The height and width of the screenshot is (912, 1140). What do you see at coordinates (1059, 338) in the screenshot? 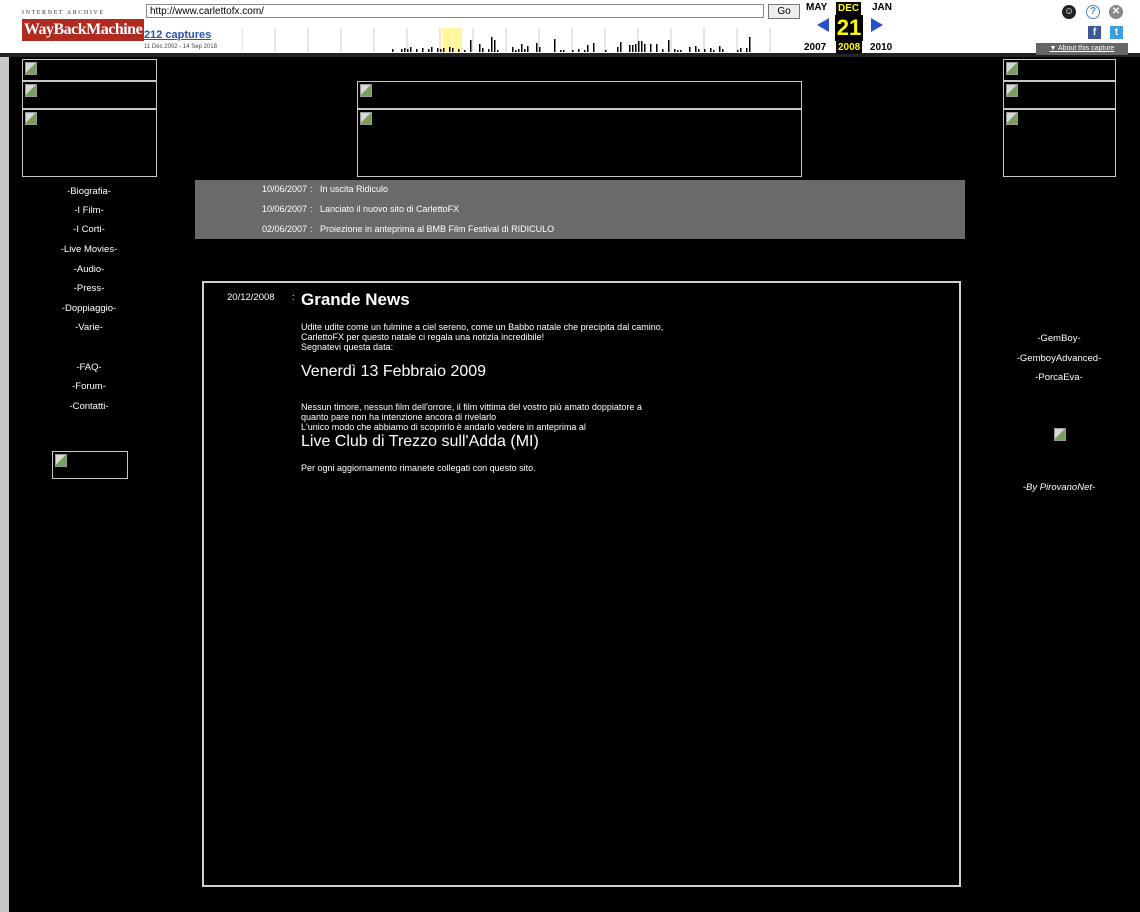
I see `nav-gemboy: -GemBoy-` at bounding box center [1059, 338].